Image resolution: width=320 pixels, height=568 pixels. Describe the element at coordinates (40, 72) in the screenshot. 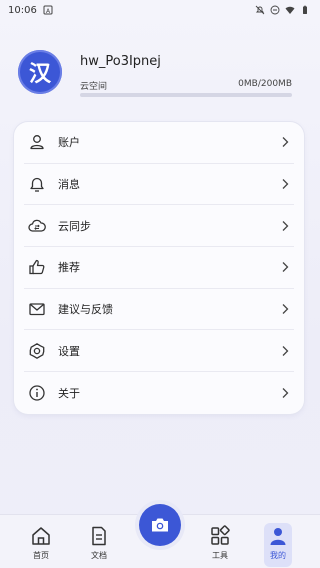

I see `avatar: 汉` at that location.